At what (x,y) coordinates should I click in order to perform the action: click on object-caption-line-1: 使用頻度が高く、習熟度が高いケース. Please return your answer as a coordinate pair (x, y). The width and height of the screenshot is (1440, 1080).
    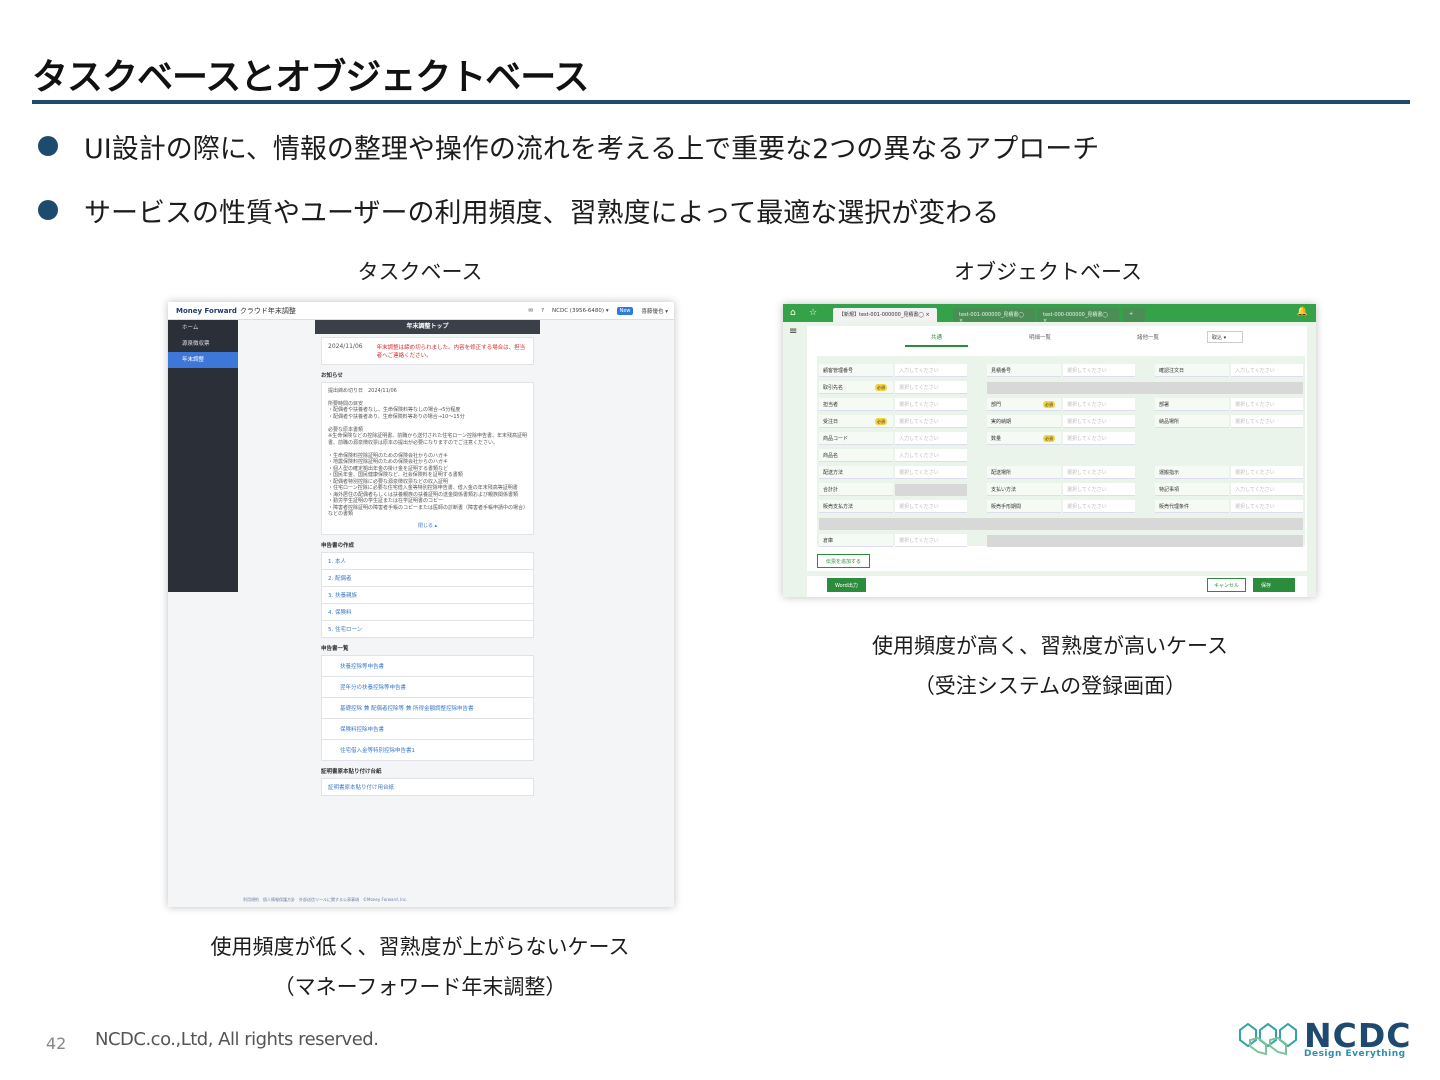
    Looking at the image, I should click on (1050, 646).